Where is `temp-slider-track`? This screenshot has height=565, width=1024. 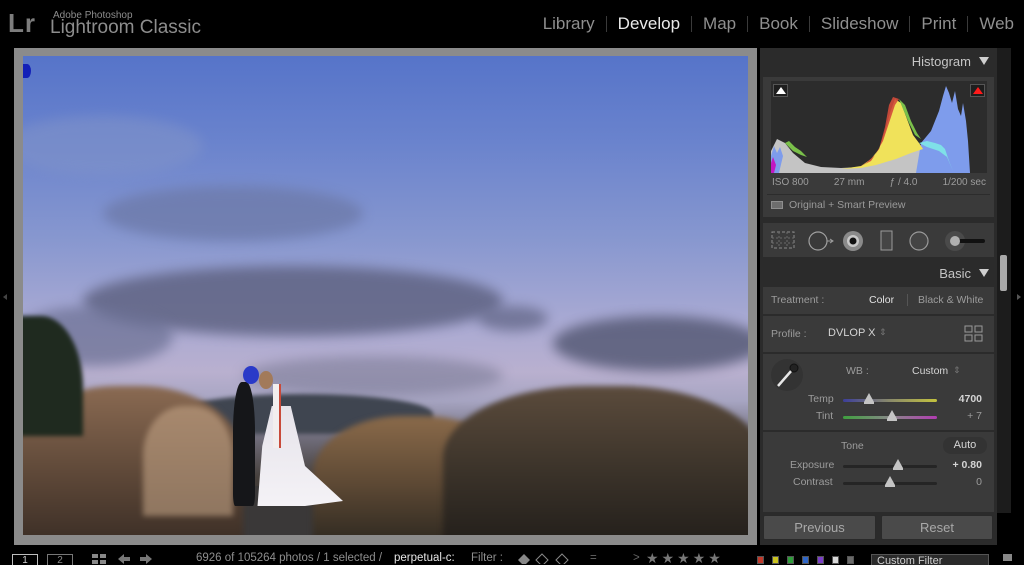
temp-slider-track is located at coordinates (890, 400).